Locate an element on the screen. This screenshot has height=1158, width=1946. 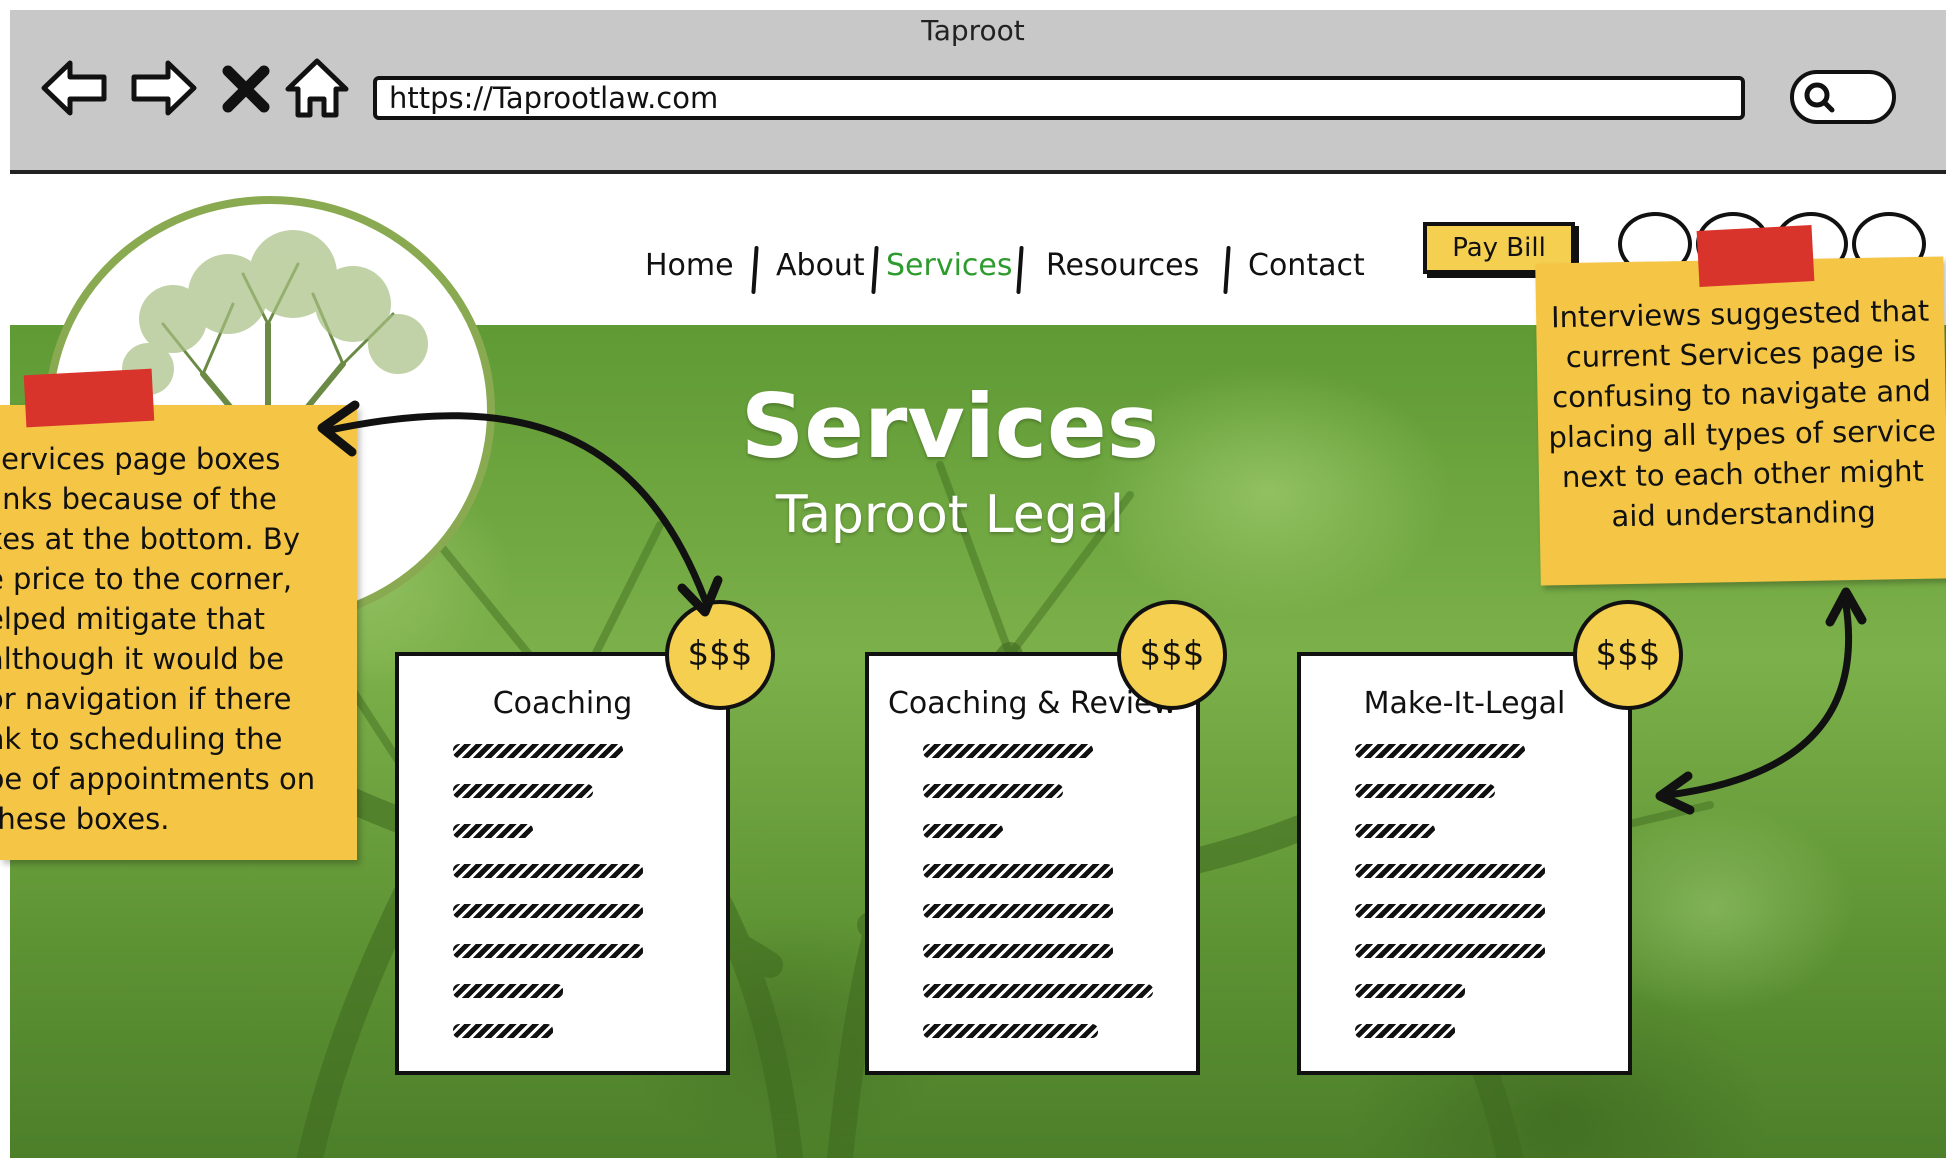
arrow-right-curve is located at coordinates (1758, 700).